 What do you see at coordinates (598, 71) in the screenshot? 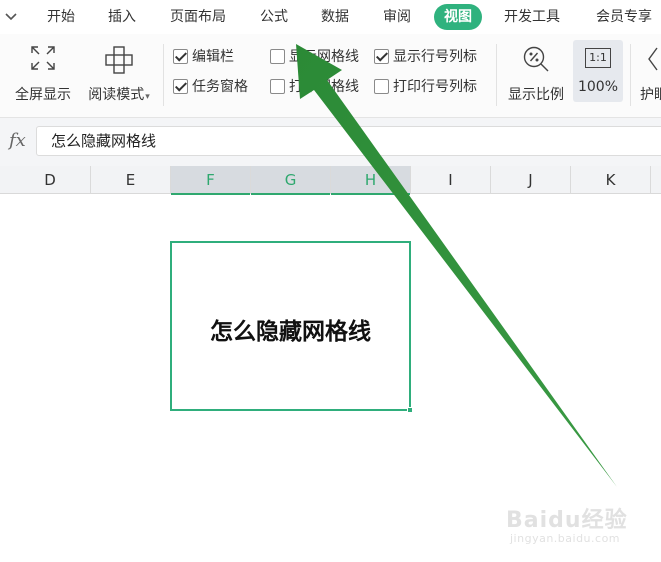
I see `zoom-100-button: 1:1 100%` at bounding box center [598, 71].